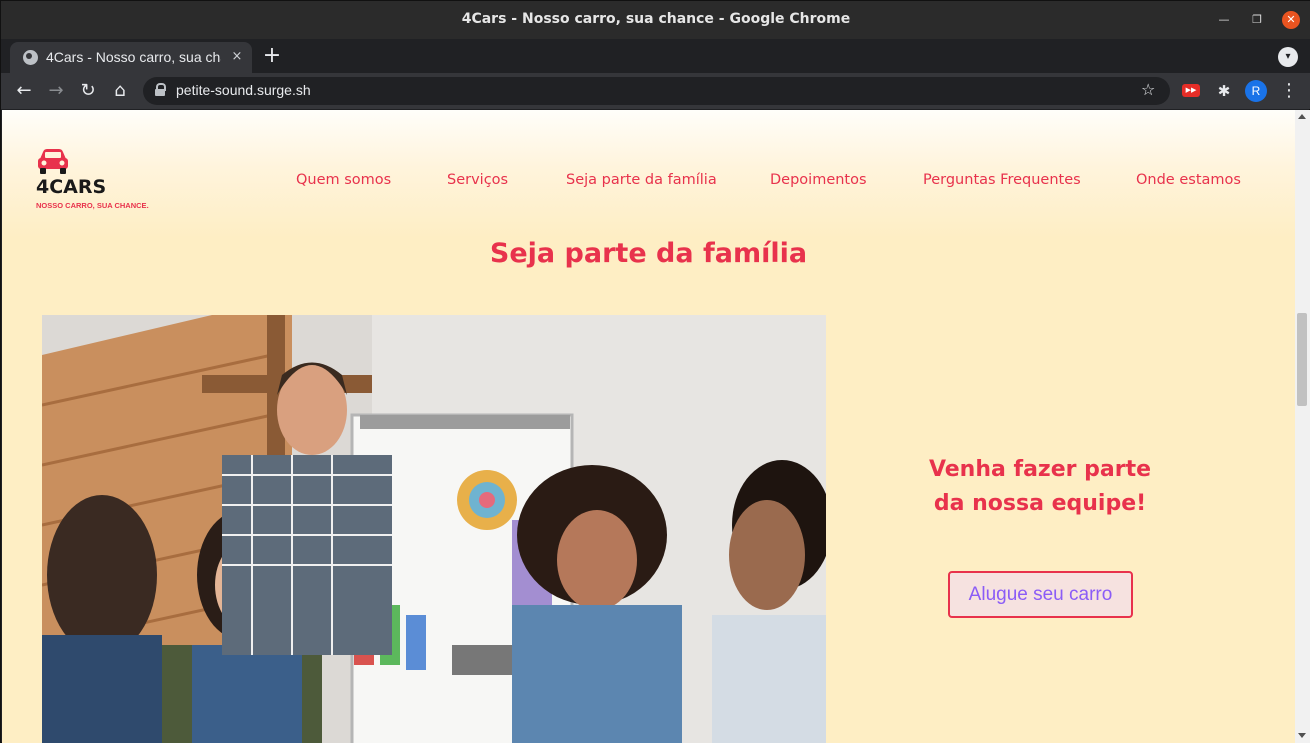  I want to click on tab-title: 4Cars - Nosso carro, sua chance, so click(133, 57).